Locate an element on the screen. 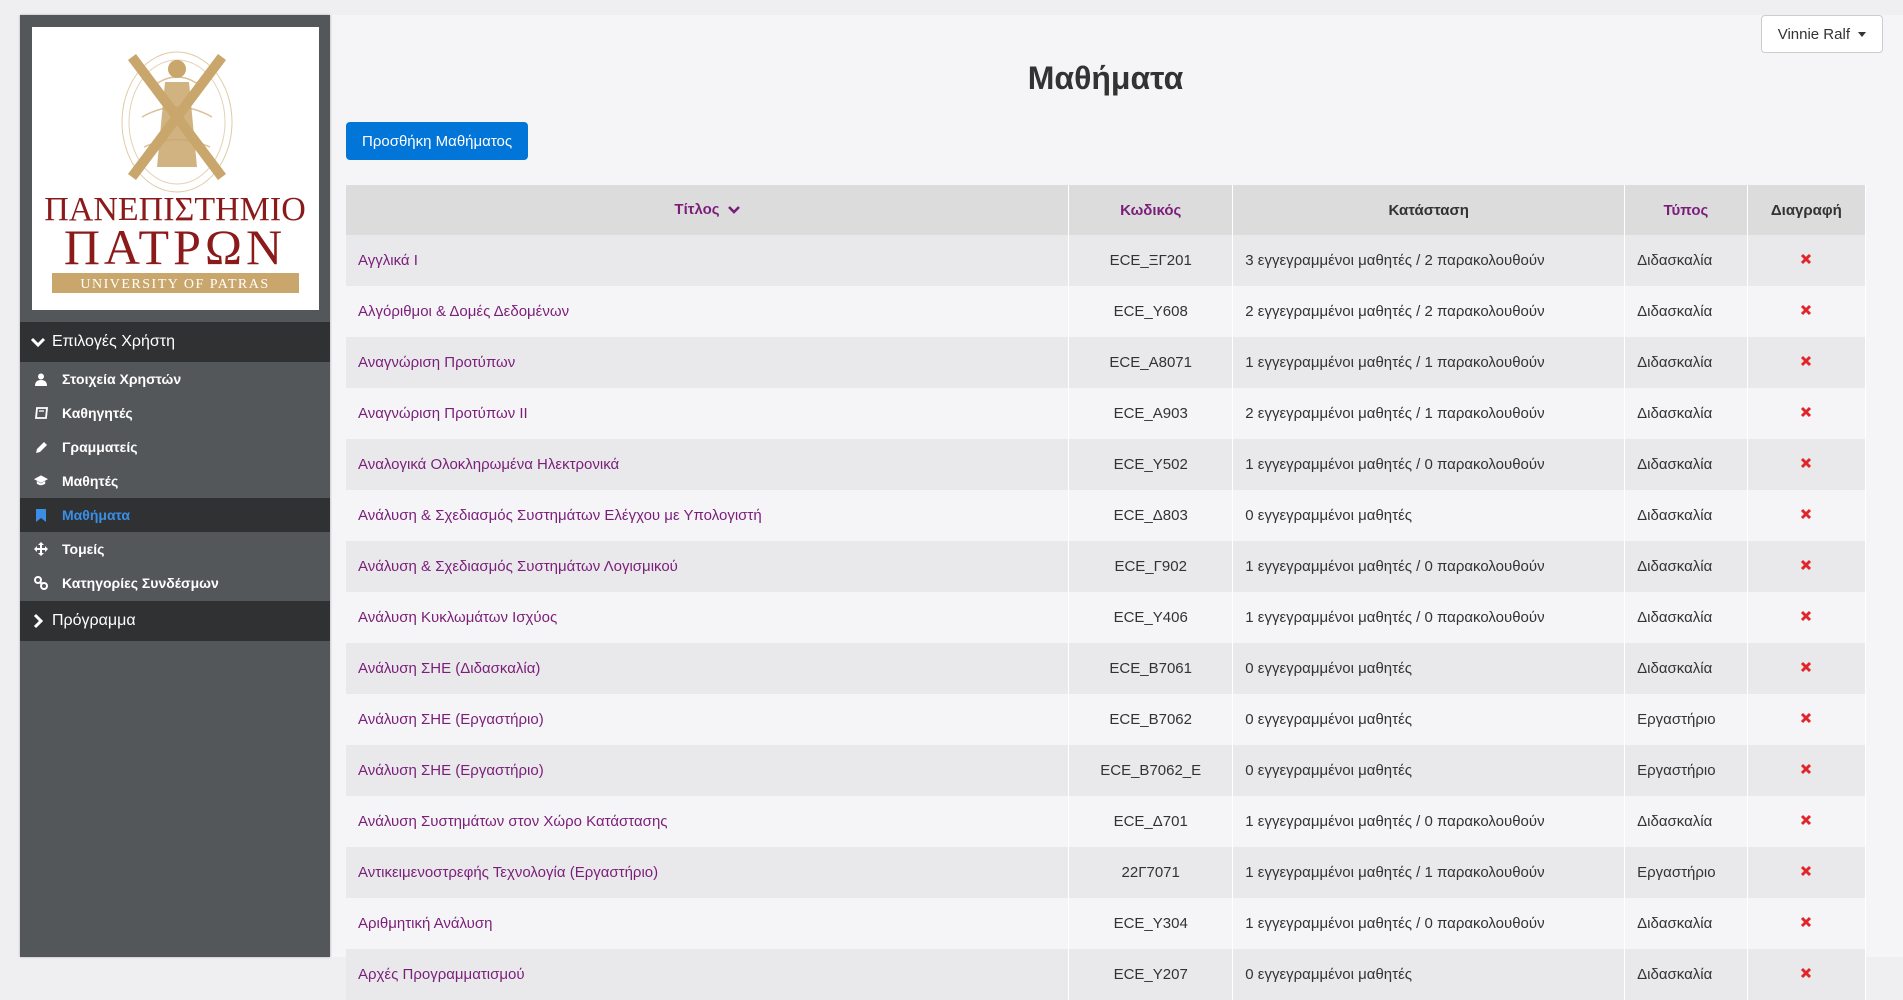  sidebar-item-secretaries: Γραμματείς is located at coordinates (175, 447).